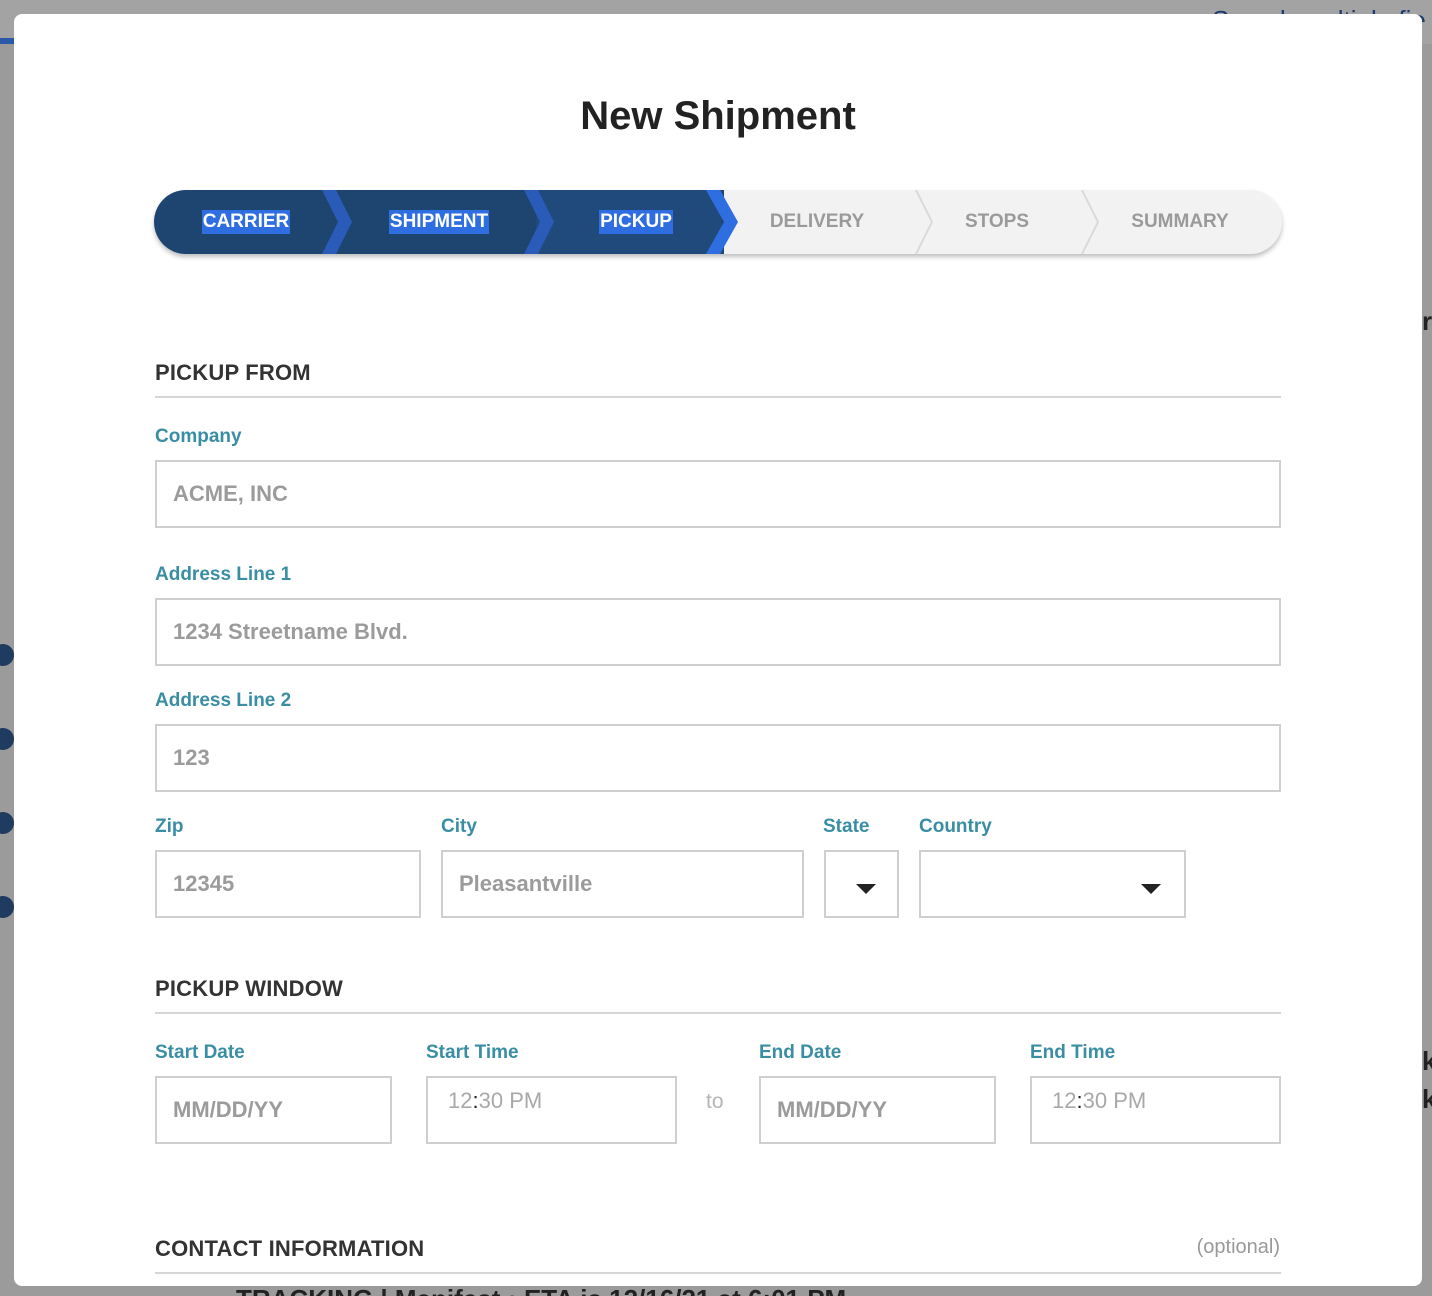  What do you see at coordinates (877, 1110) in the screenshot?
I see `end-date-input` at bounding box center [877, 1110].